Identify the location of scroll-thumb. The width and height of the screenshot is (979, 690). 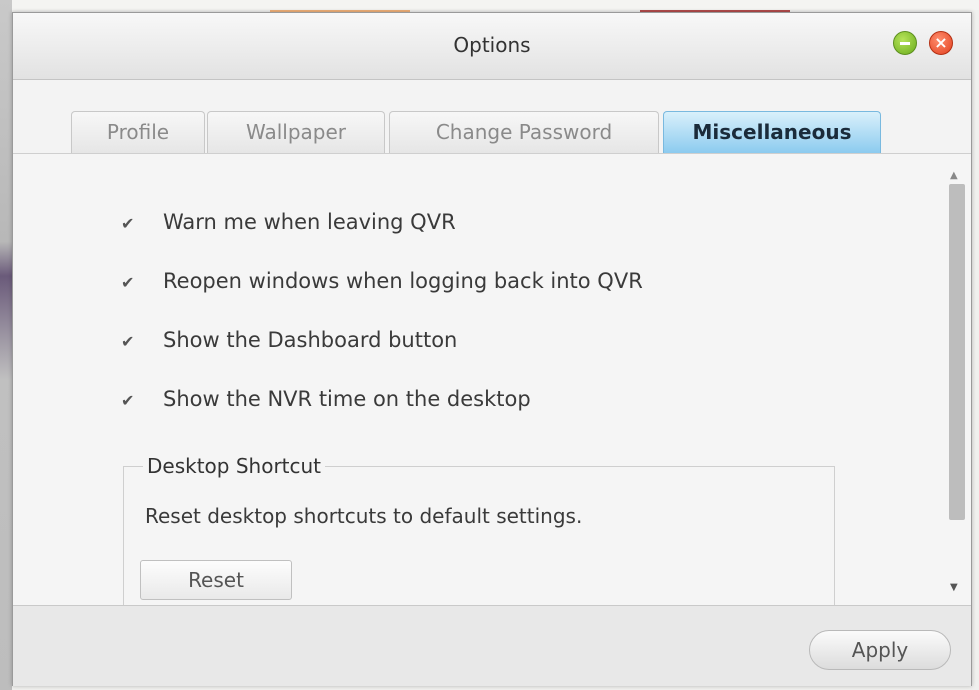
(957, 352).